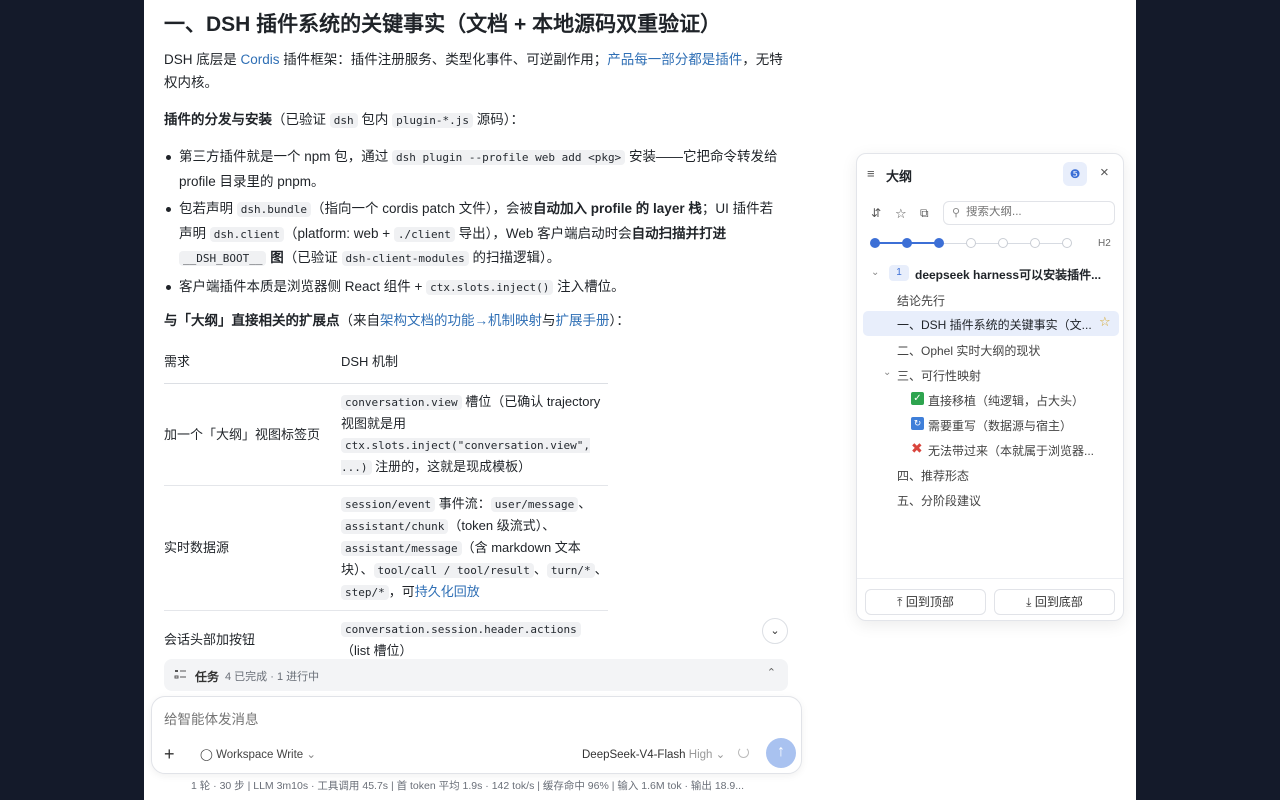 This screenshot has width=1280, height=800. I want to click on level-label: H2, so click(1104, 243).